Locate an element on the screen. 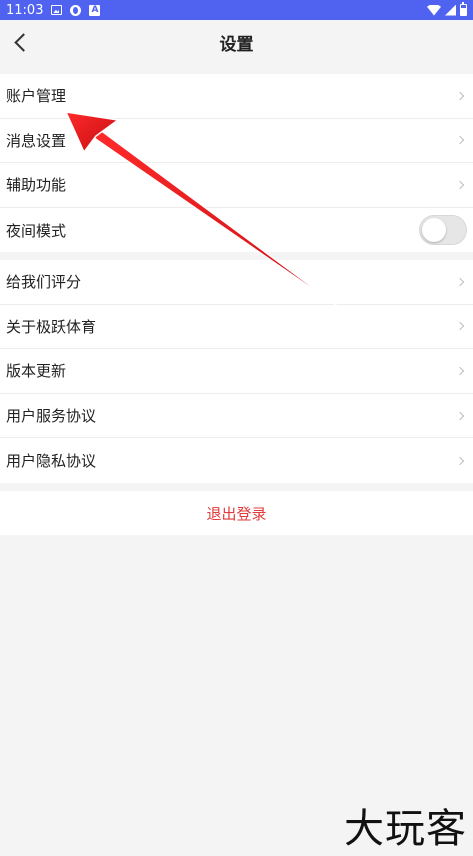 This screenshot has width=473, height=856. nav-bar: 设置 is located at coordinates (236, 42).